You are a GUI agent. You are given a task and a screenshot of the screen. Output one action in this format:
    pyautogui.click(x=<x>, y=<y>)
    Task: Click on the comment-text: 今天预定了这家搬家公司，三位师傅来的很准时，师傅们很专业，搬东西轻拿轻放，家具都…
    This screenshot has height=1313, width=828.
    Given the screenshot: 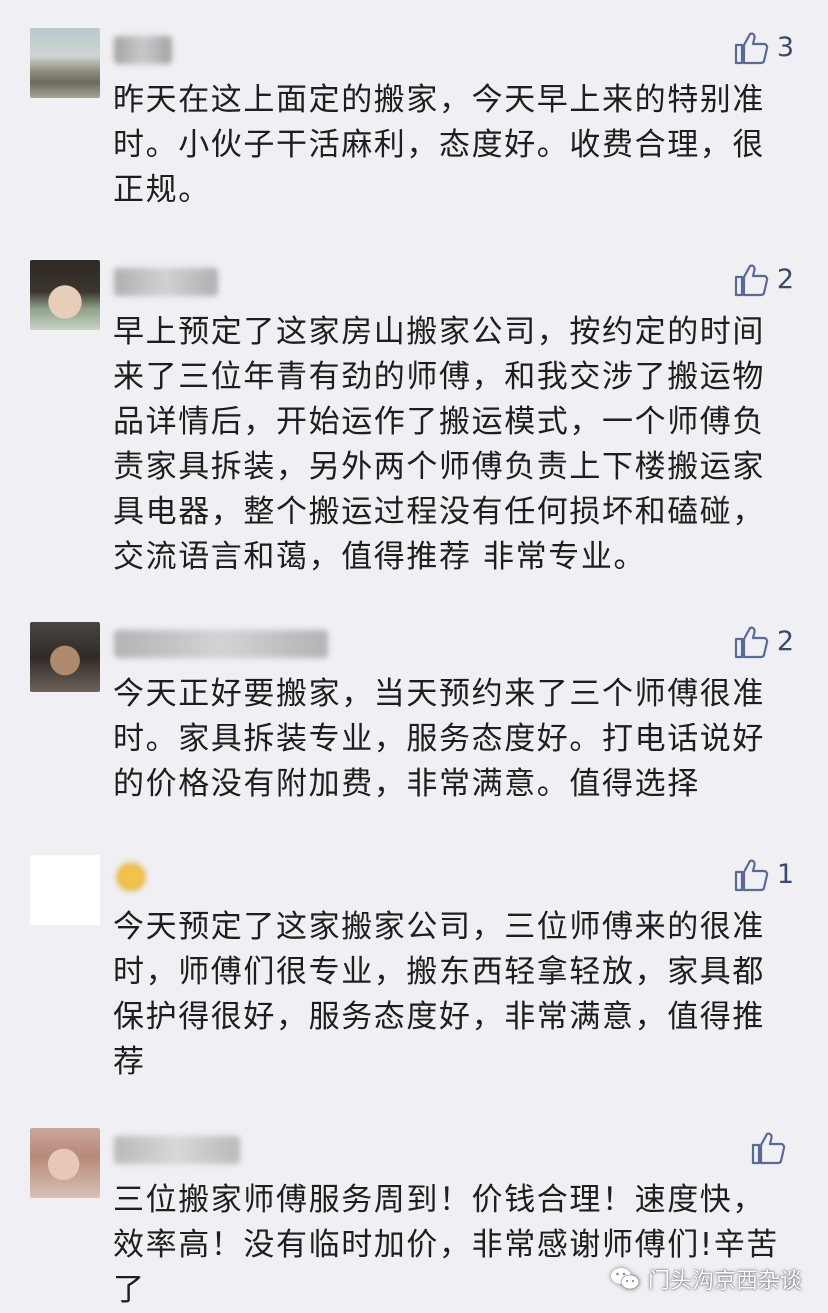 What is the action you would take?
    pyautogui.click(x=439, y=994)
    